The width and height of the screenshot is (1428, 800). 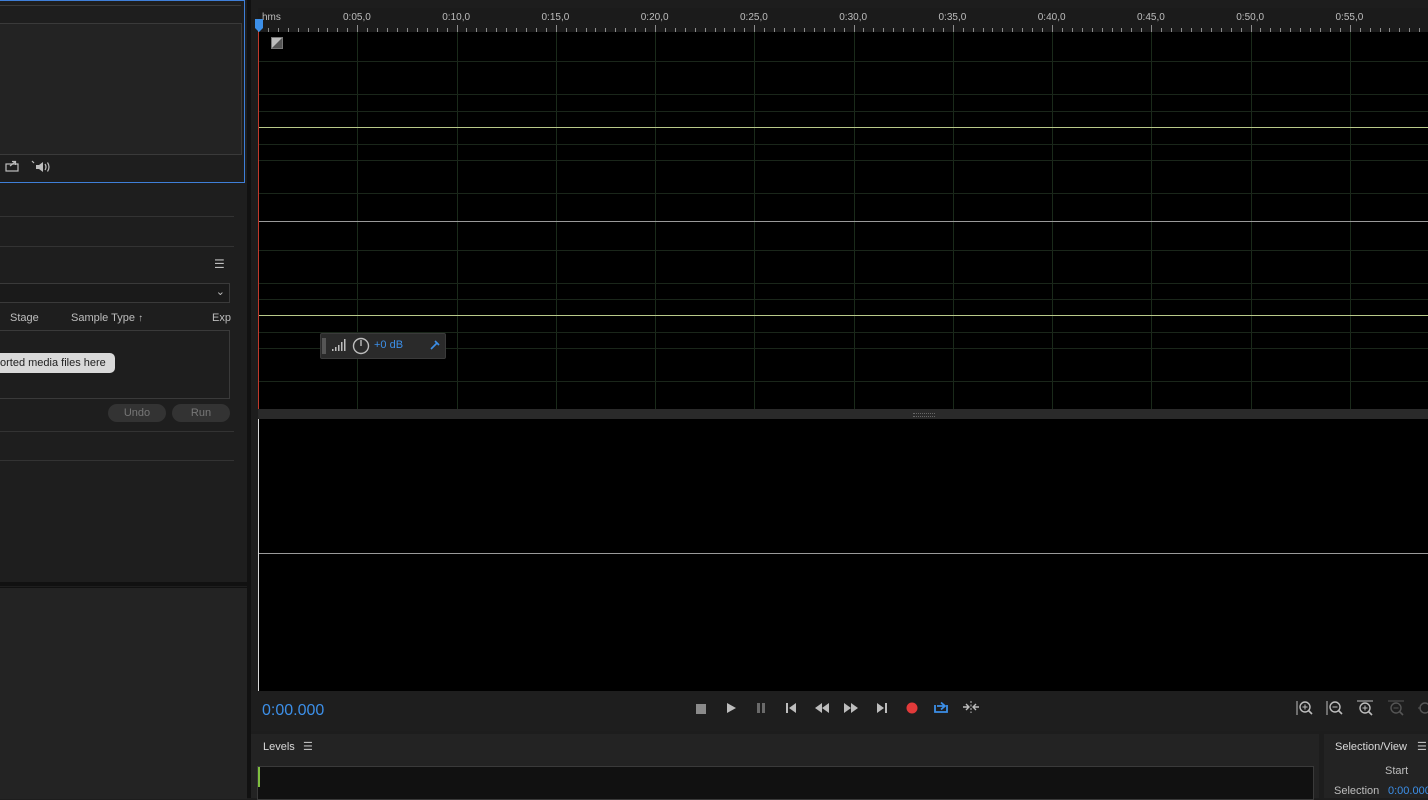 I want to click on channel-left-line, so click(x=843, y=127).